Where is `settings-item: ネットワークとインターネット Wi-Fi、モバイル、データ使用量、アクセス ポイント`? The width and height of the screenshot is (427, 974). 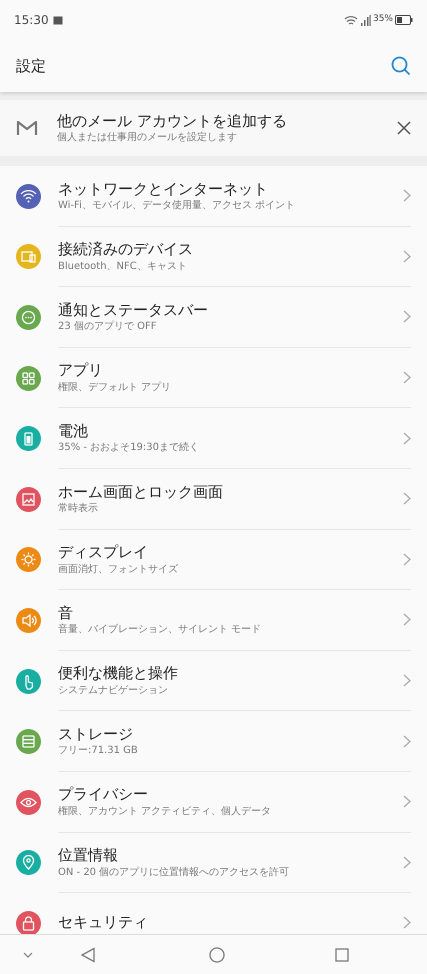
settings-item: ネットワークとインターネット Wi-Fi、モバイル、データ使用量、アクセス ポイント is located at coordinates (213, 196).